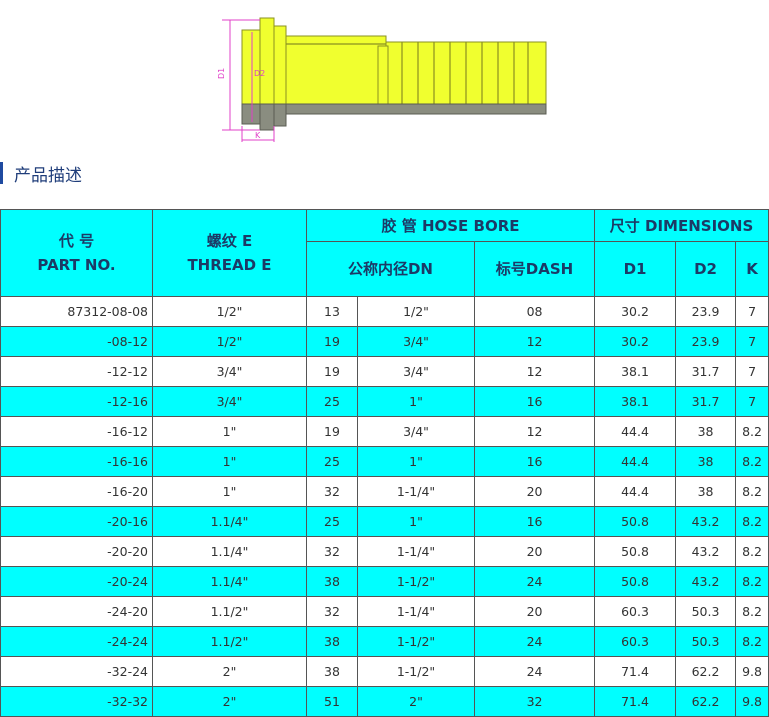 The width and height of the screenshot is (769, 717). Describe the element at coordinates (752, 701) in the screenshot. I see `cell-k: 9.8` at that location.